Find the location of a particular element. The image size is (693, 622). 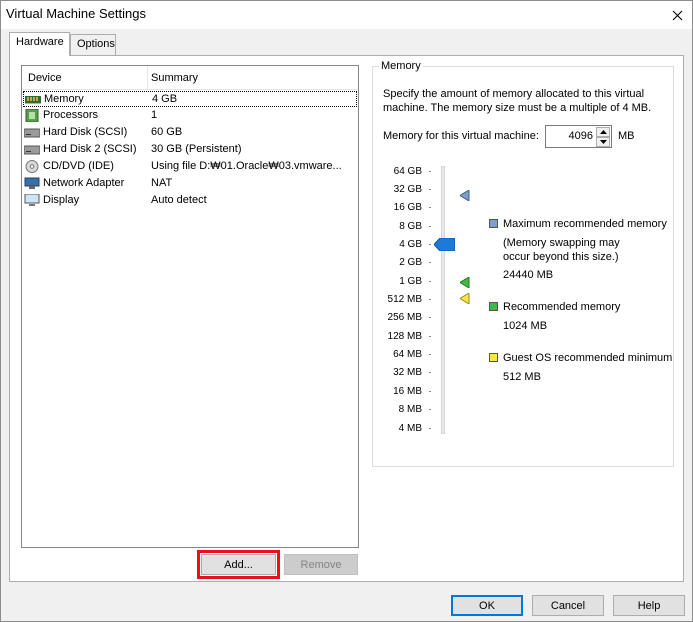

help-button-label: Help is located at coordinates (649, 605).